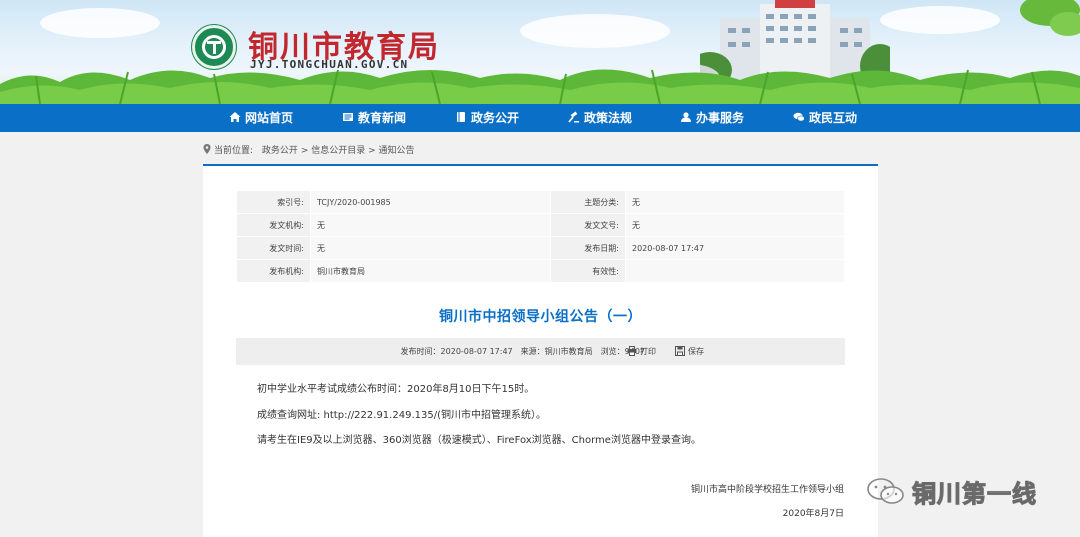 The width and height of the screenshot is (1080, 537). Describe the element at coordinates (974, 494) in the screenshot. I see `watermark-text: 铜川第一线` at that location.